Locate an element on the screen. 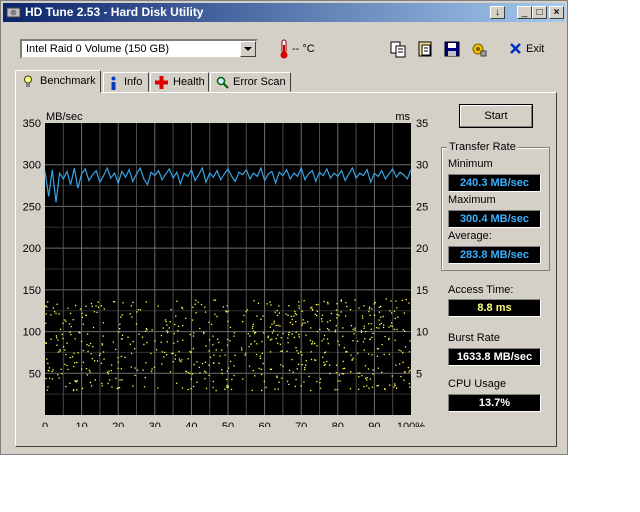  y-tick-right: 25 is located at coordinates (422, 207).